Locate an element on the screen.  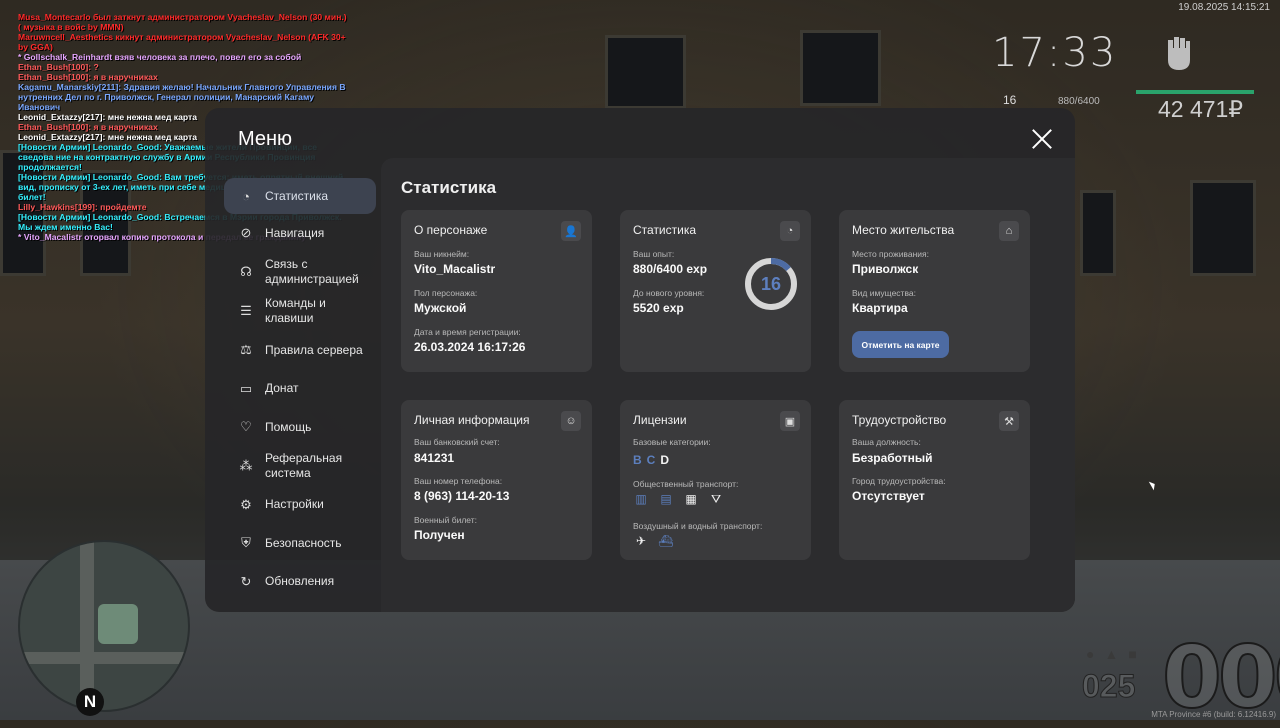
hud-datetime: 19.08.2025 14:15:21 is located at coordinates (1224, 7).